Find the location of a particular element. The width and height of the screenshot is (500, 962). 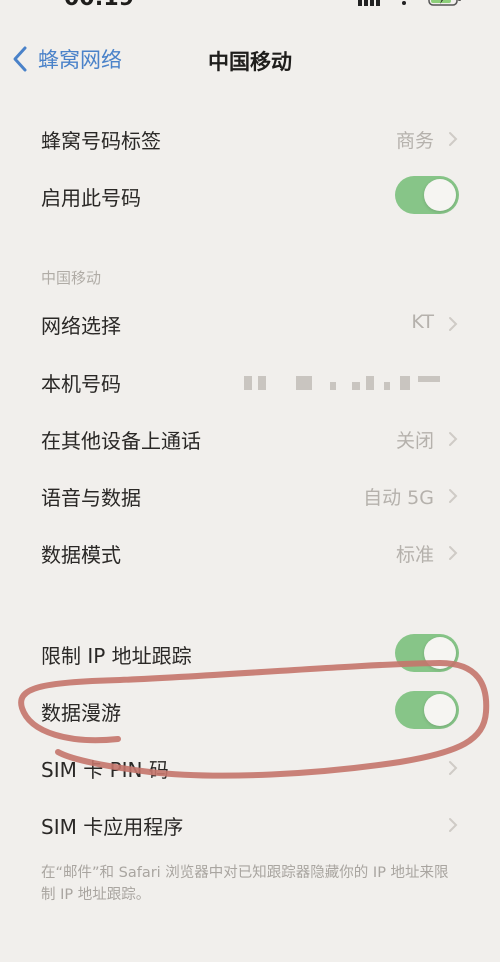

status-icons is located at coordinates (410, 3).